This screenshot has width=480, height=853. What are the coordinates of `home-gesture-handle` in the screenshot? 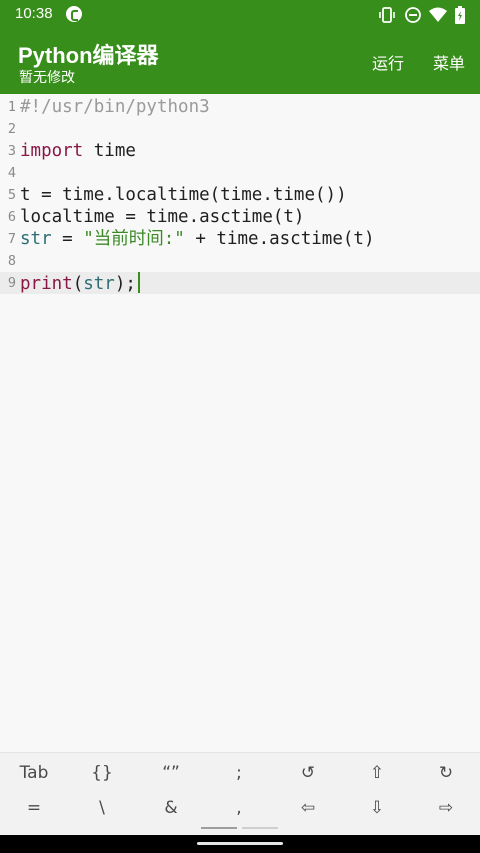 It's located at (240, 843).